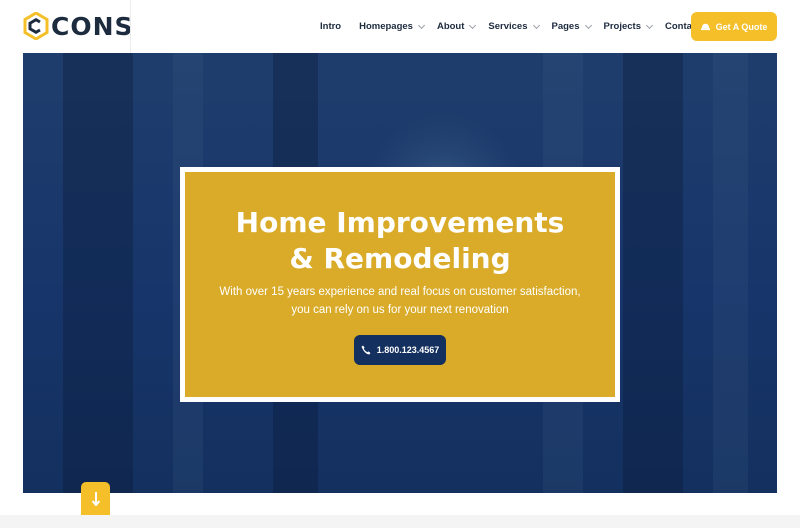  What do you see at coordinates (400, 241) in the screenshot?
I see `hero-title: Home Improvements & Remodeling` at bounding box center [400, 241].